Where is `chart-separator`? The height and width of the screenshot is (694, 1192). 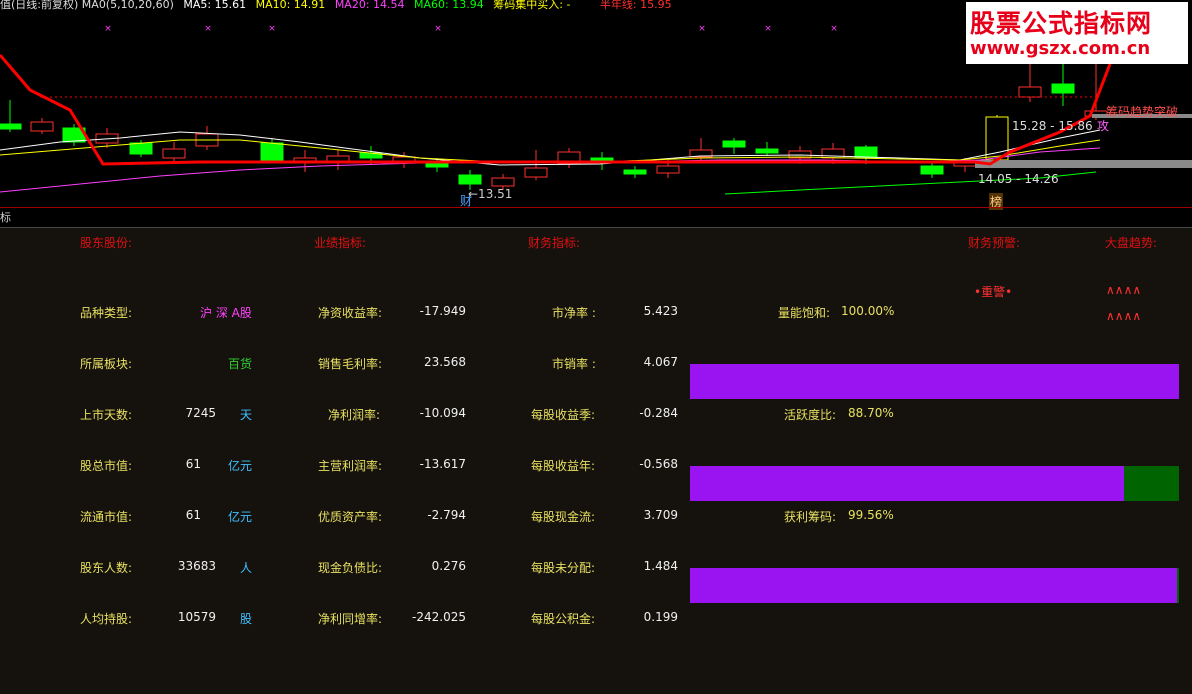 chart-separator is located at coordinates (596, 207).